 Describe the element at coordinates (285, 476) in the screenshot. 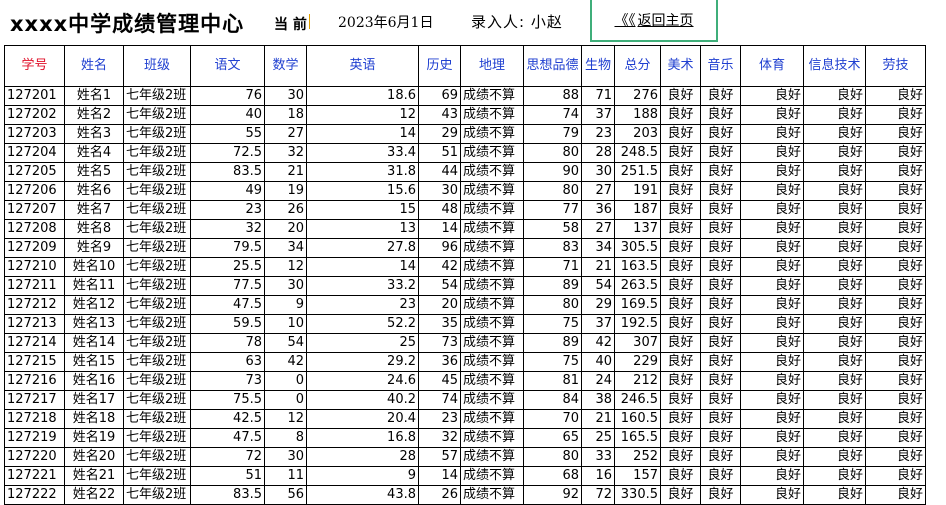

I see `table-cell: 11` at that location.